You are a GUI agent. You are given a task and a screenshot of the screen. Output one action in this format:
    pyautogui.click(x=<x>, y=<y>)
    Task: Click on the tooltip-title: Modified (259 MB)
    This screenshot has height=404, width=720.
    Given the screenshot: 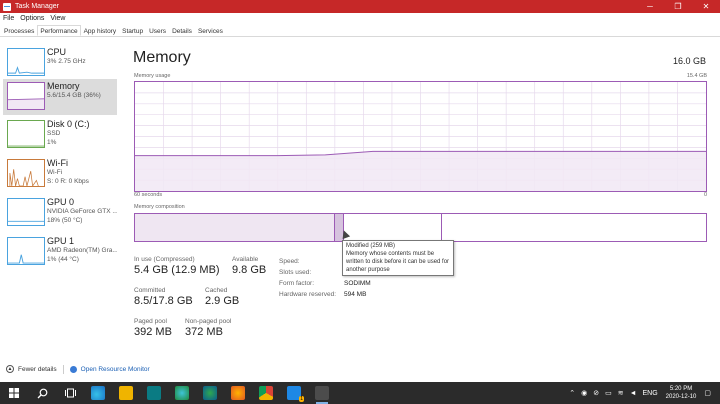 What is the action you would take?
    pyautogui.click(x=371, y=246)
    